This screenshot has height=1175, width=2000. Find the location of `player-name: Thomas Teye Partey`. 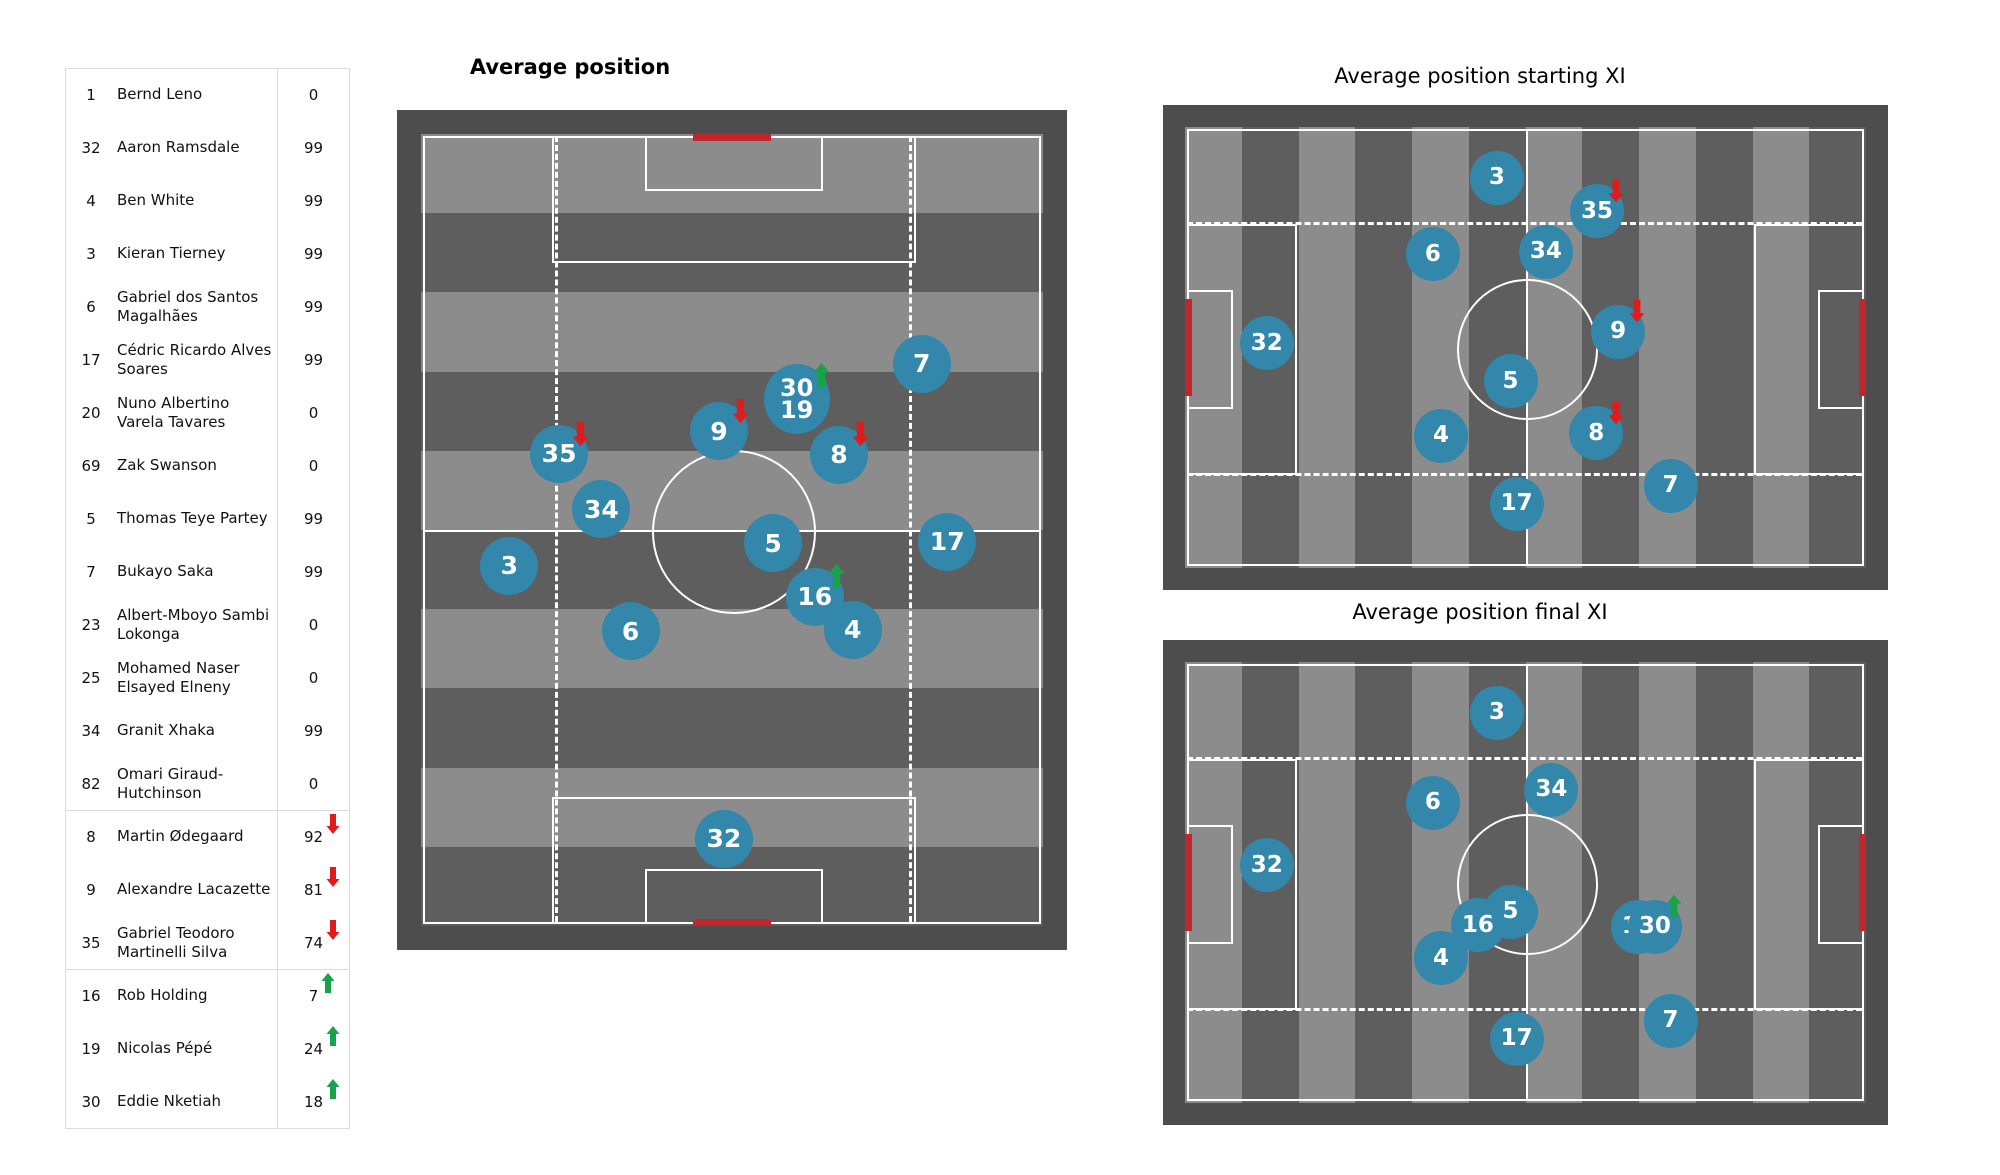

player-name: Thomas Teye Partey is located at coordinates (192, 518).